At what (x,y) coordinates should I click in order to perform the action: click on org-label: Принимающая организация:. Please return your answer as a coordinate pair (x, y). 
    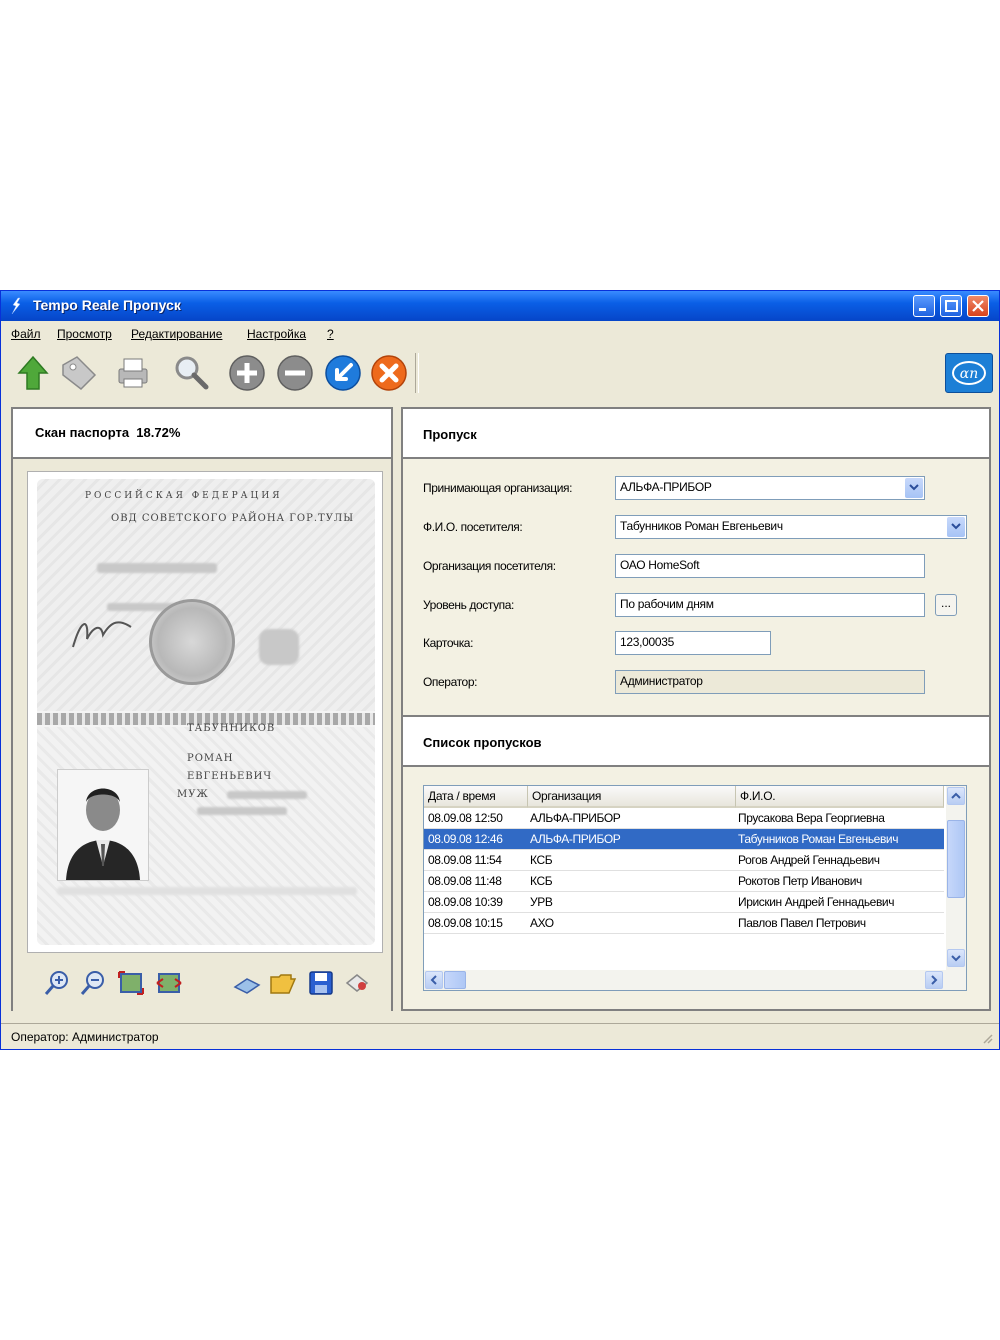
    Looking at the image, I should click on (498, 488).